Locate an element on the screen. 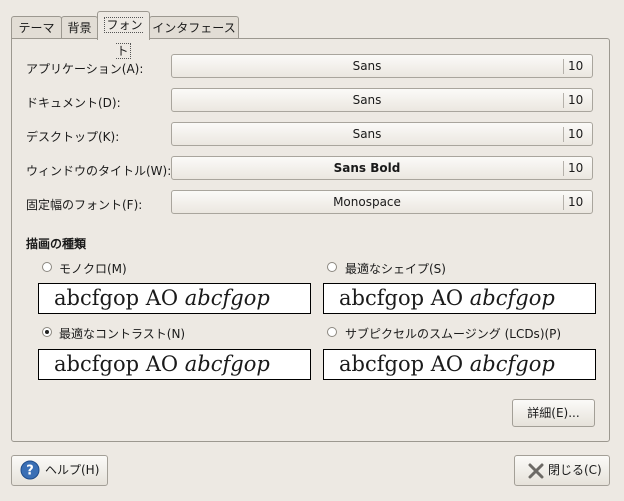 The image size is (624, 501). best-shapes-label: 最適なシェイプ(S) is located at coordinates (395, 268).